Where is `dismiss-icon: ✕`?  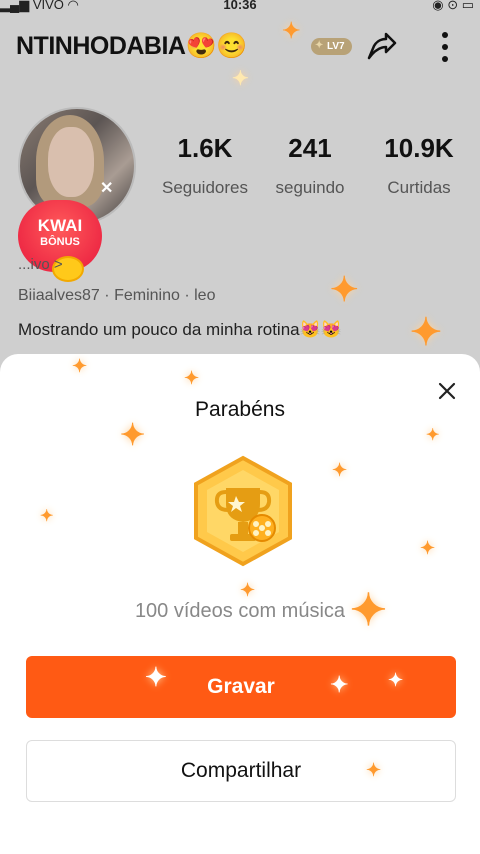
dismiss-icon: ✕ is located at coordinates (106, 188).